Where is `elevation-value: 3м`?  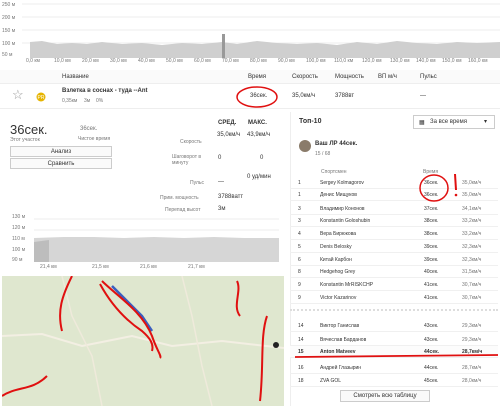
elevation-value: 3м is located at coordinates (222, 209).